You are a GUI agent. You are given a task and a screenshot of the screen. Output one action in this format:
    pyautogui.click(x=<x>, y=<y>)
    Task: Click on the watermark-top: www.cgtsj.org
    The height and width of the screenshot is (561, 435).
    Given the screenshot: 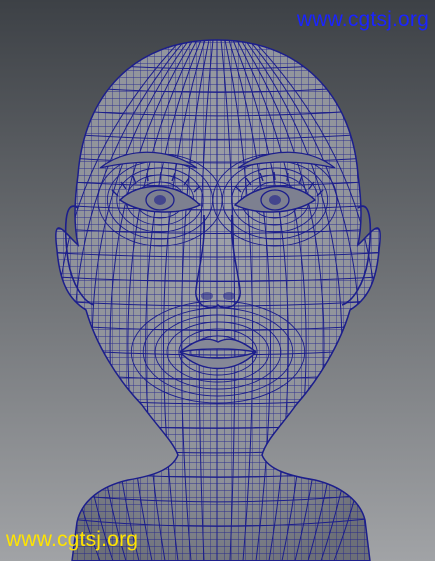 What is the action you would take?
    pyautogui.click(x=362, y=19)
    